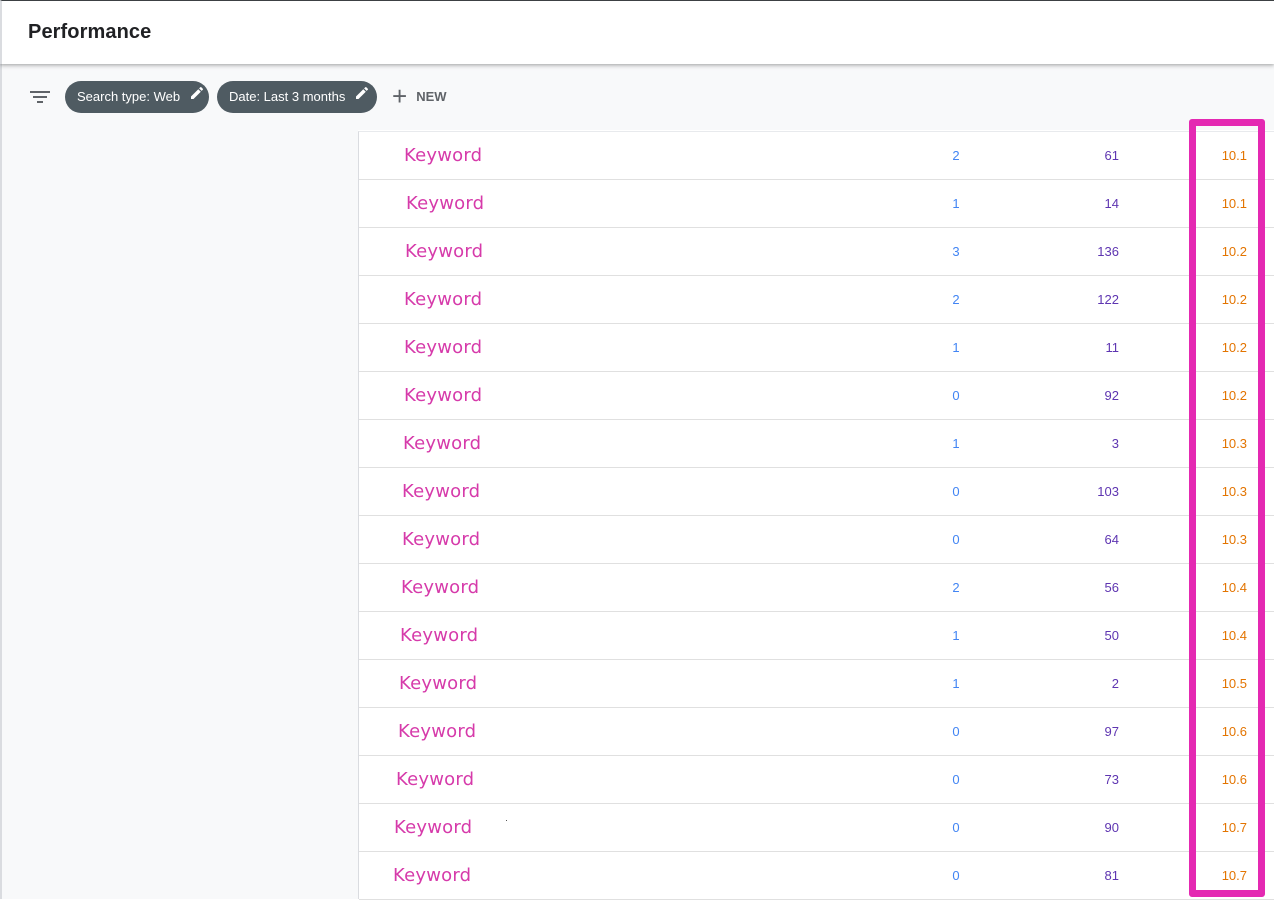 This screenshot has width=1274, height=900. What do you see at coordinates (816, 204) in the screenshot?
I see `table-row: Keyword 1 14 10.1` at bounding box center [816, 204].